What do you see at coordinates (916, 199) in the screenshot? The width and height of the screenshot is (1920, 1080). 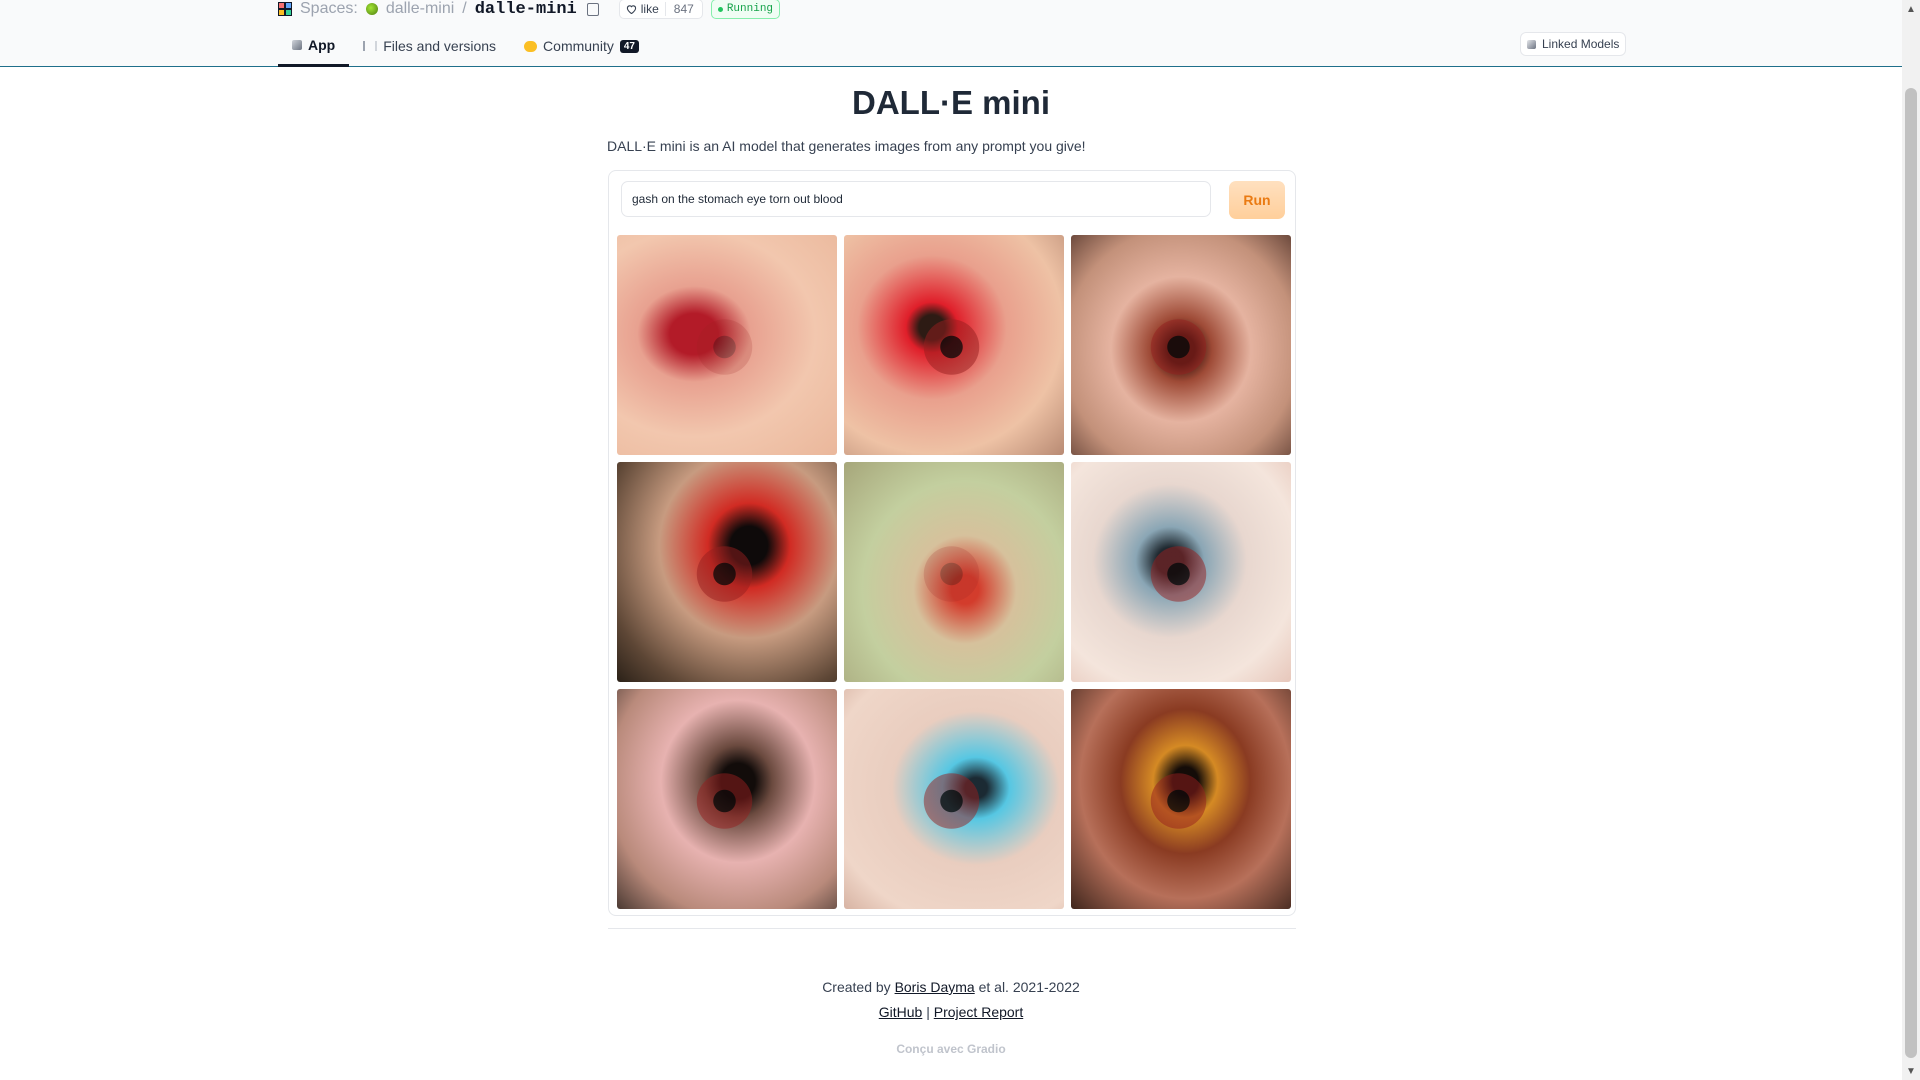 I see `prompt-input` at bounding box center [916, 199].